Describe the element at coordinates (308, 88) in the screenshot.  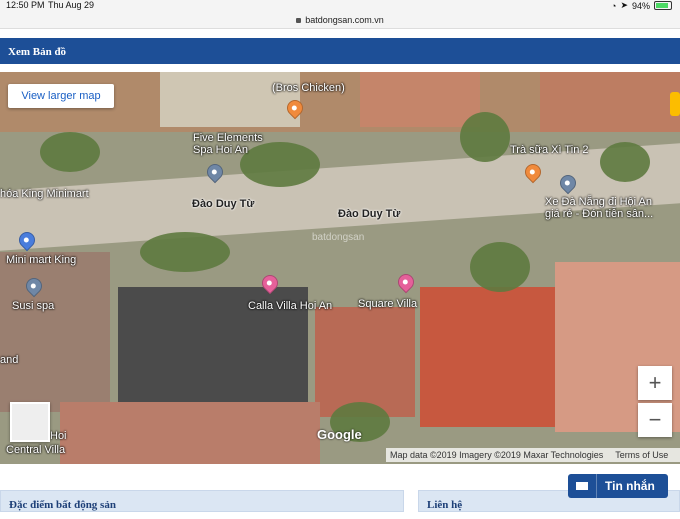
I see `place-label-bros-chicken: (Bros Chicken)` at that location.